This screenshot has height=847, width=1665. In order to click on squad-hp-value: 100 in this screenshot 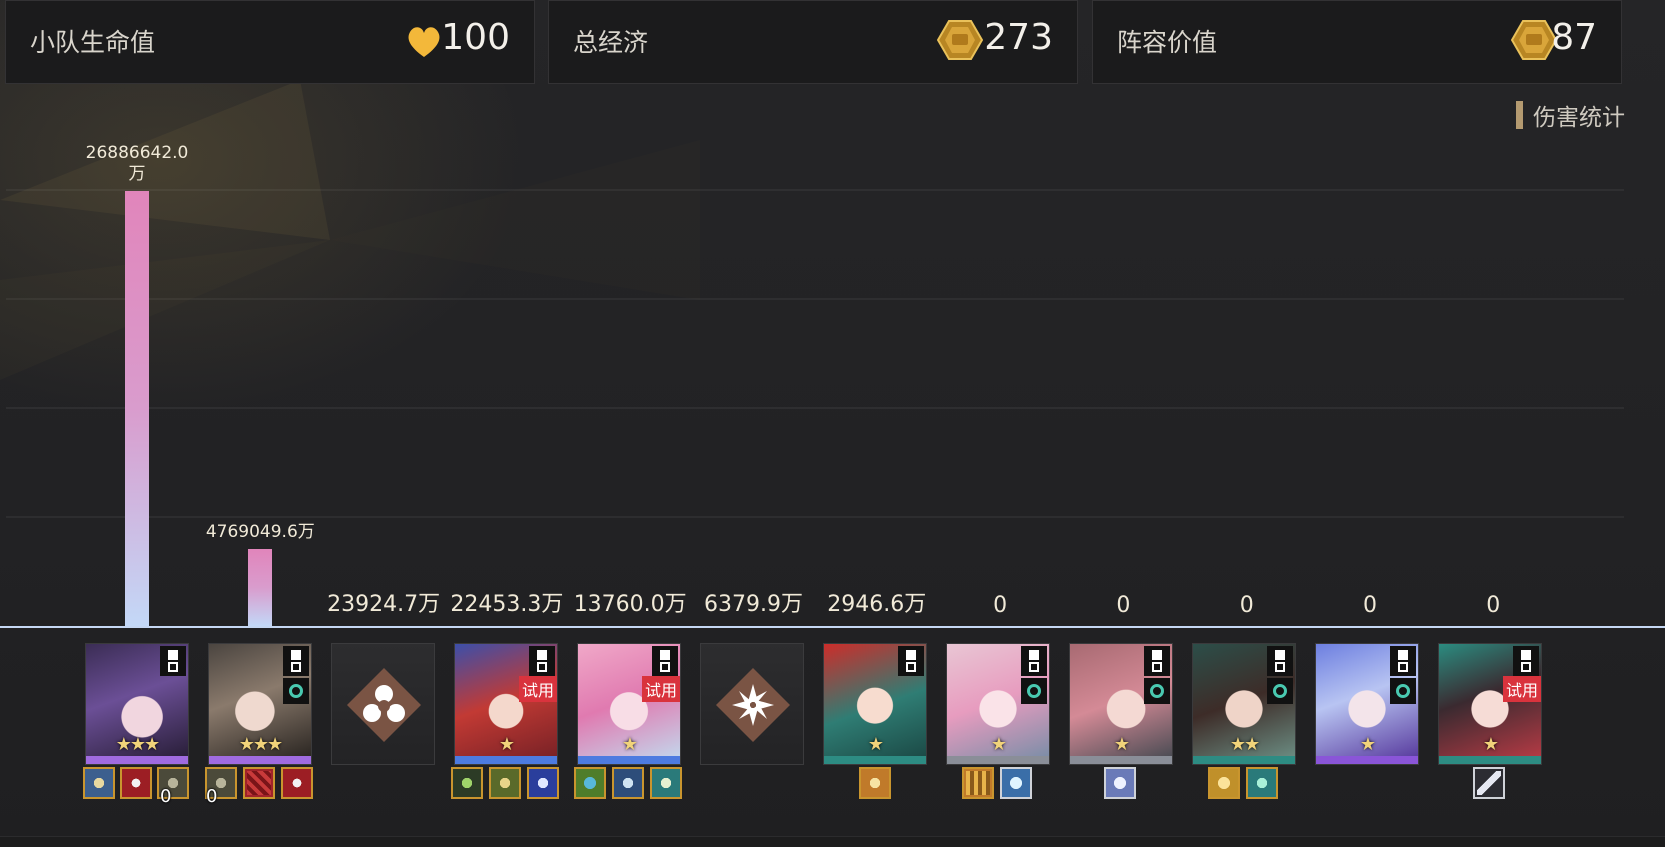, I will do `click(475, 37)`.